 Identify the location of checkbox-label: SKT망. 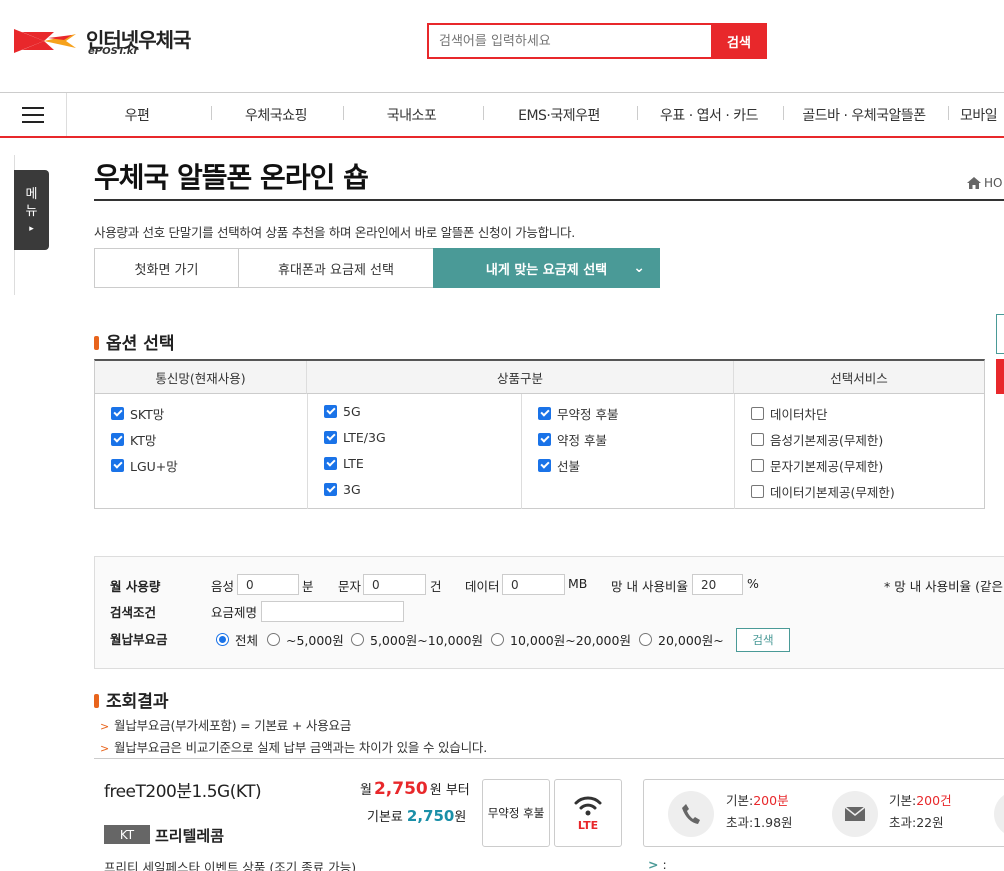
(147, 414).